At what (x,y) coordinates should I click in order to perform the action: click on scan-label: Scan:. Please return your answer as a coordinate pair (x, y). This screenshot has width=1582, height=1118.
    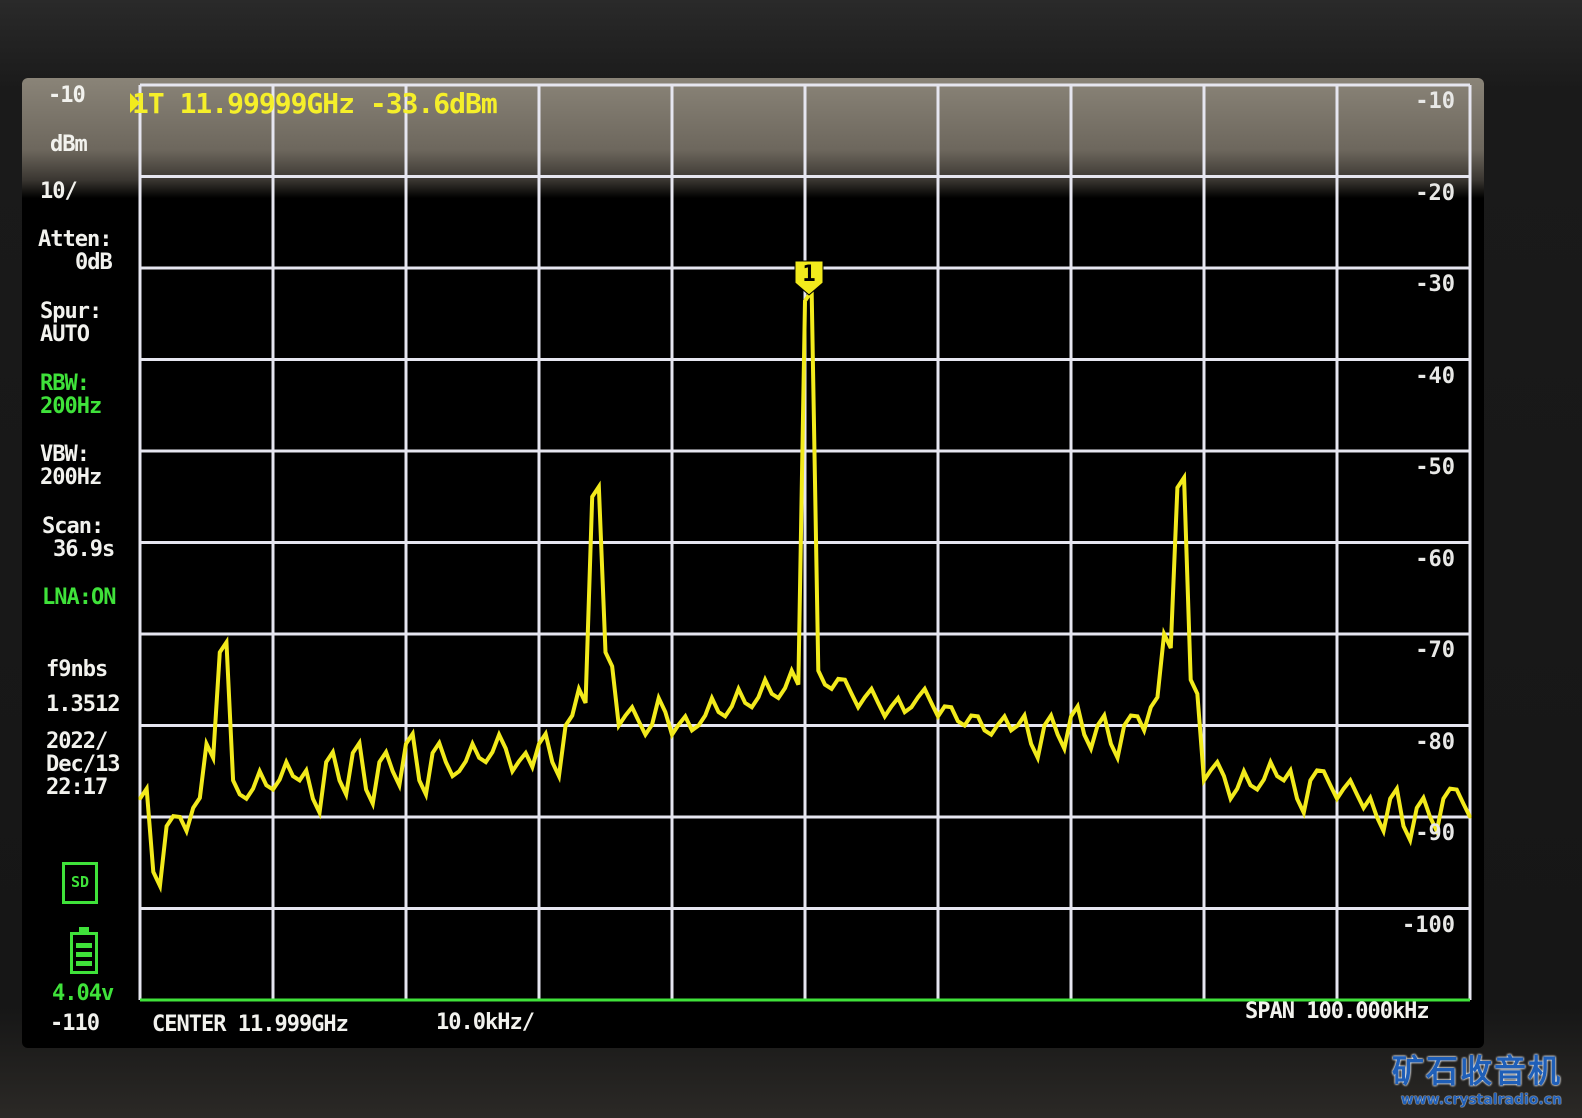
    Looking at the image, I should click on (73, 526).